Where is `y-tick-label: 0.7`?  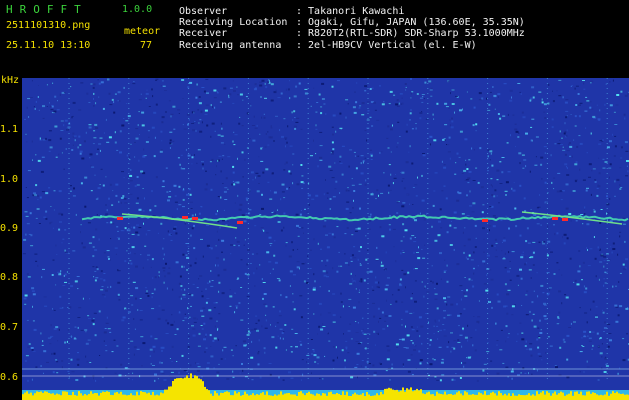
y-tick-label: 0.7 is located at coordinates (9, 327).